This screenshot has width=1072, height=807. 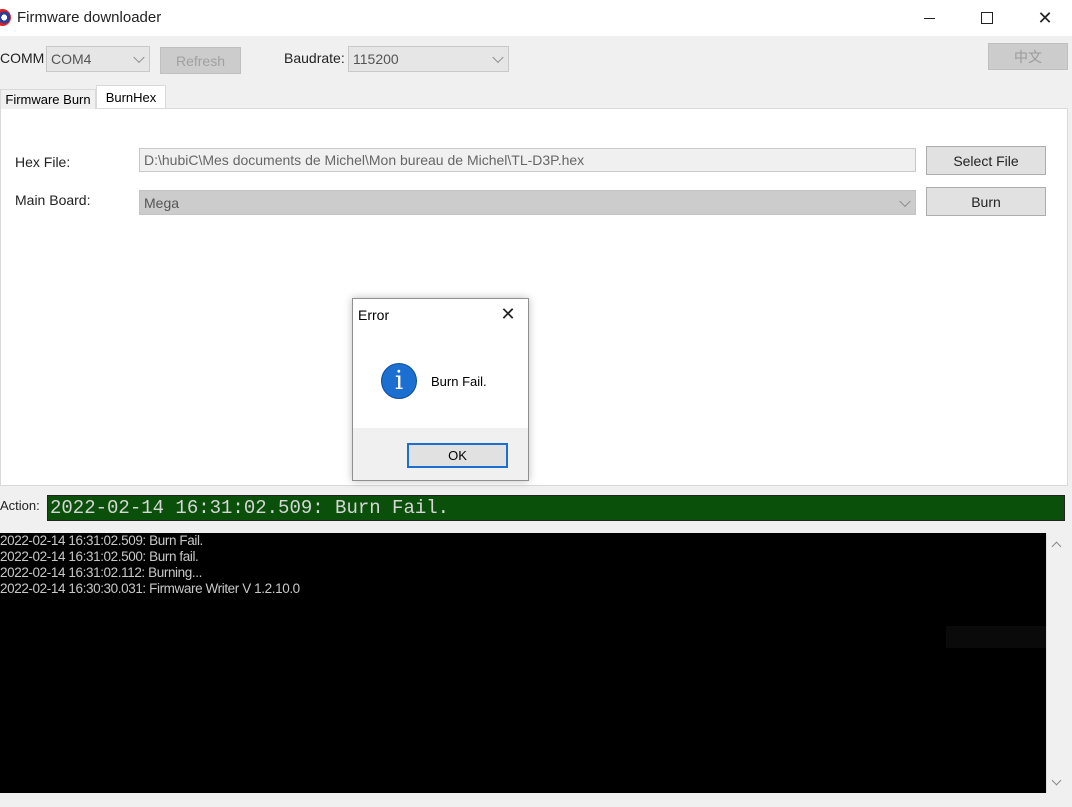 What do you see at coordinates (71, 59) in the screenshot?
I see `comm-port-value: COM4` at bounding box center [71, 59].